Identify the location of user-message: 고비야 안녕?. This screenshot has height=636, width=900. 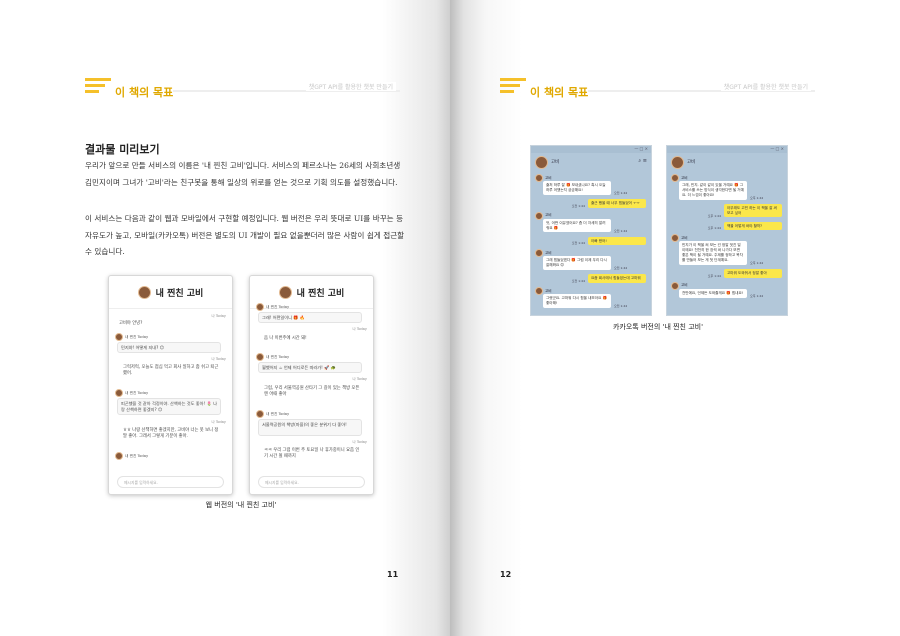
(131, 323).